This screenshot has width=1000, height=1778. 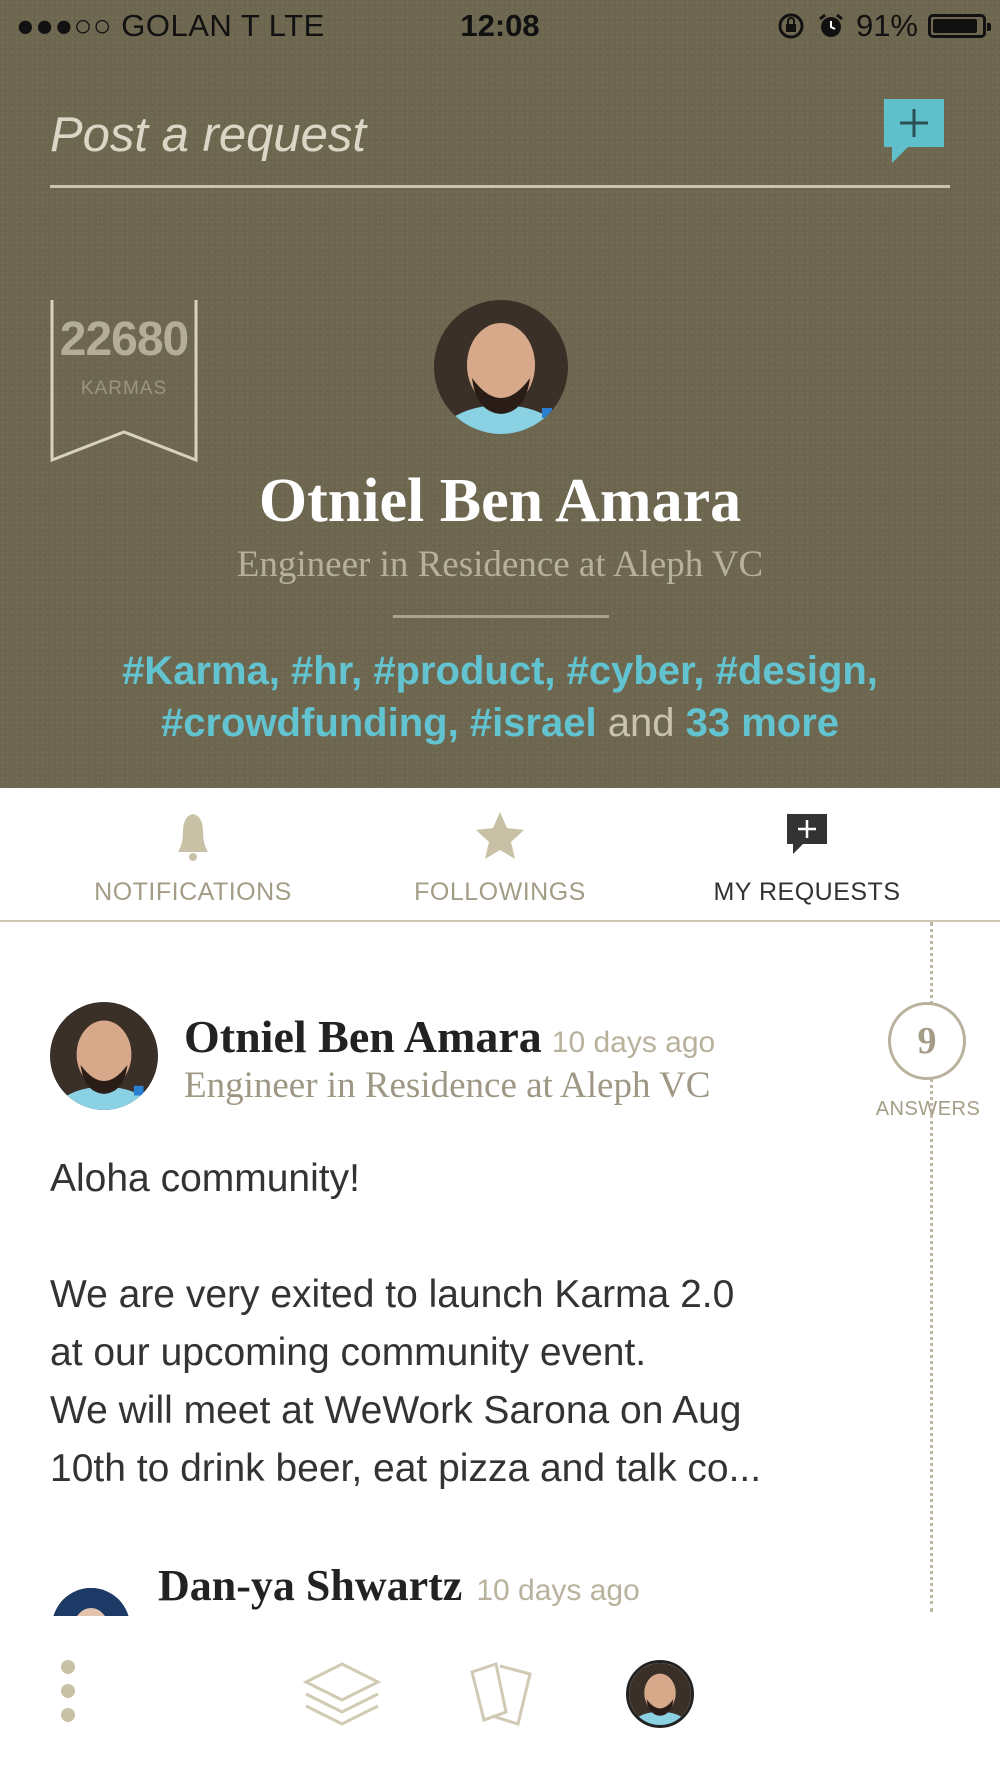 What do you see at coordinates (633, 1042) in the screenshot?
I see `request-time: 10 days ago` at bounding box center [633, 1042].